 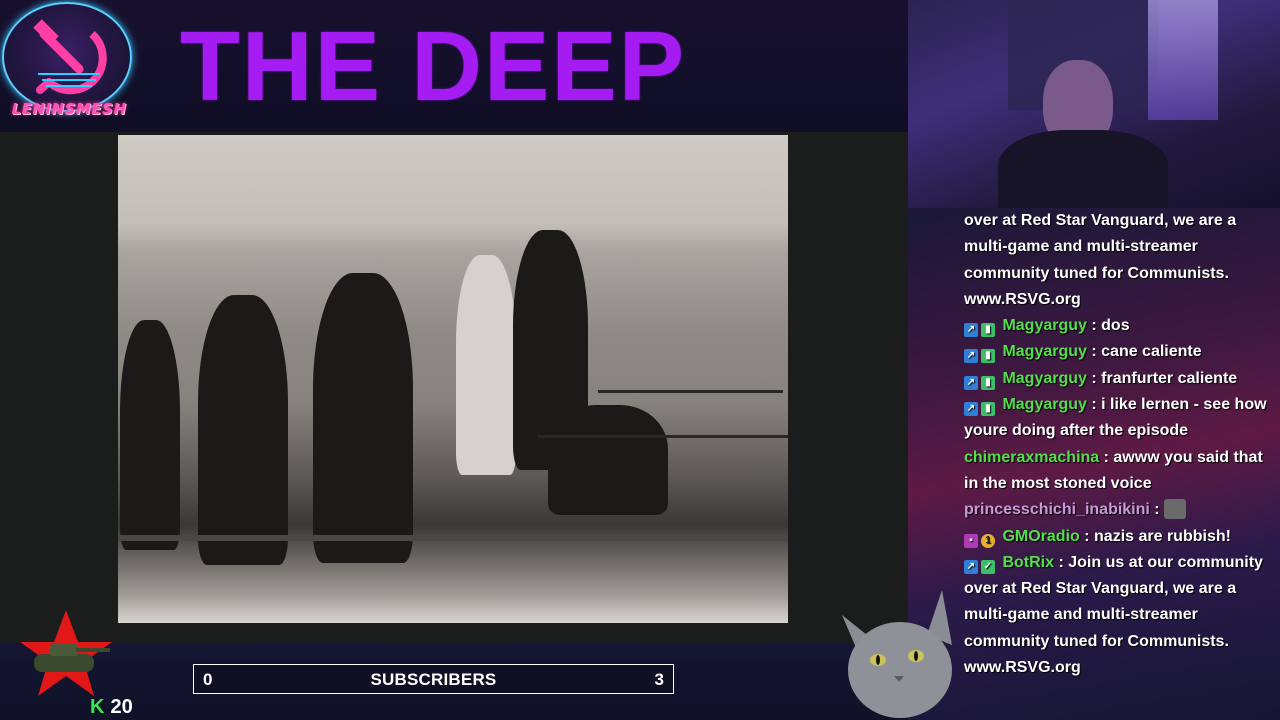 I want to click on logo-text: LENINSMESH, so click(x=69, y=109).